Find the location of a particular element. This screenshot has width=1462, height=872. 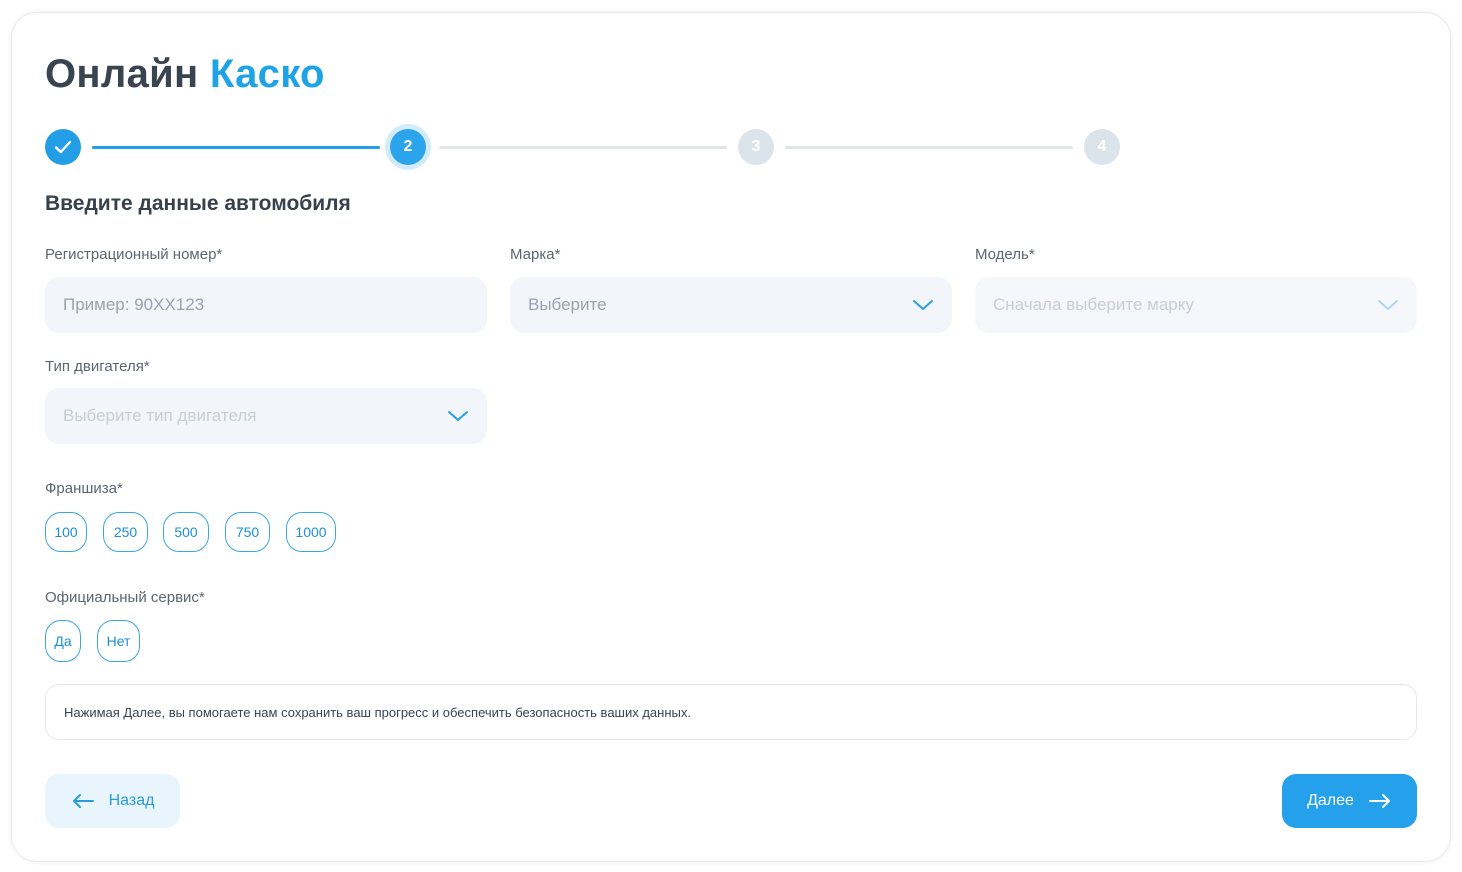

check-icon is located at coordinates (63, 147).